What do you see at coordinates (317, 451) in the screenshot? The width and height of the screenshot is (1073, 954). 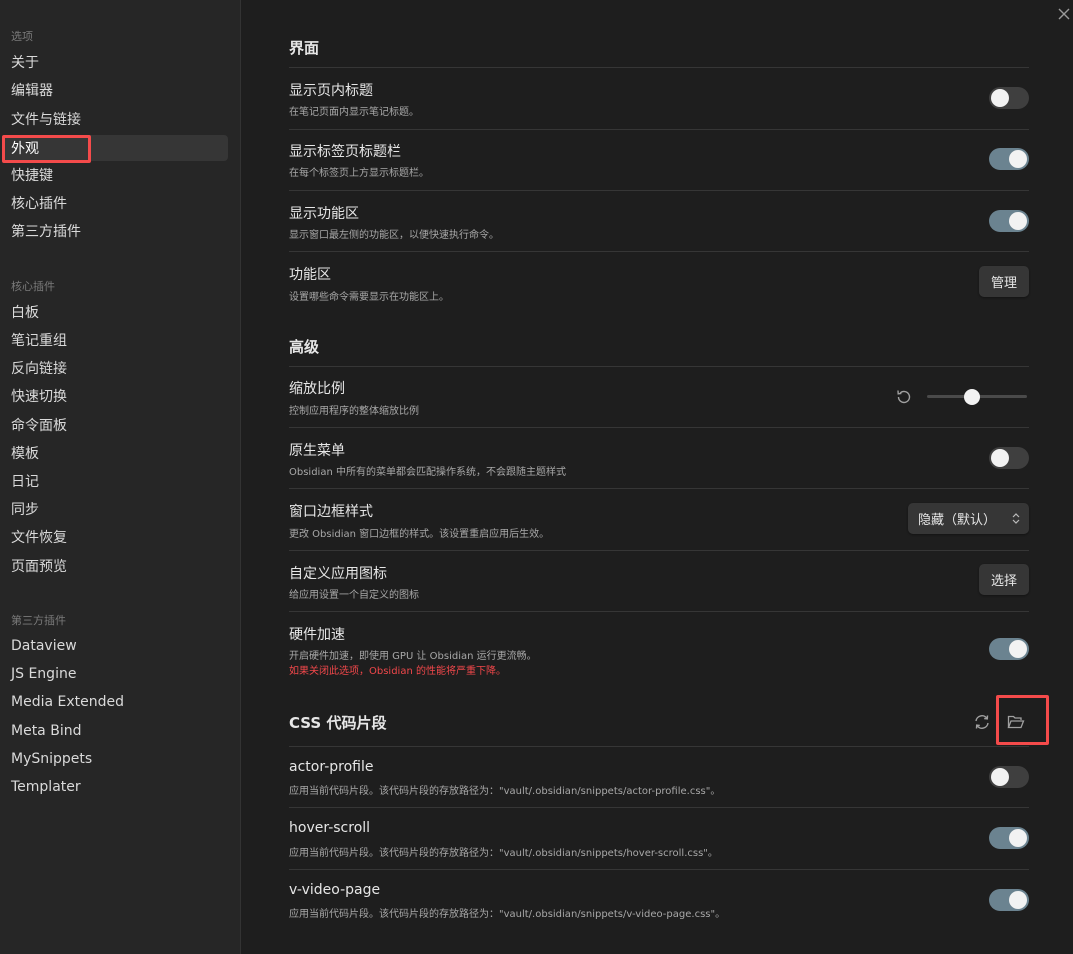 I see `setting-name-native-menus: 原生菜单` at bounding box center [317, 451].